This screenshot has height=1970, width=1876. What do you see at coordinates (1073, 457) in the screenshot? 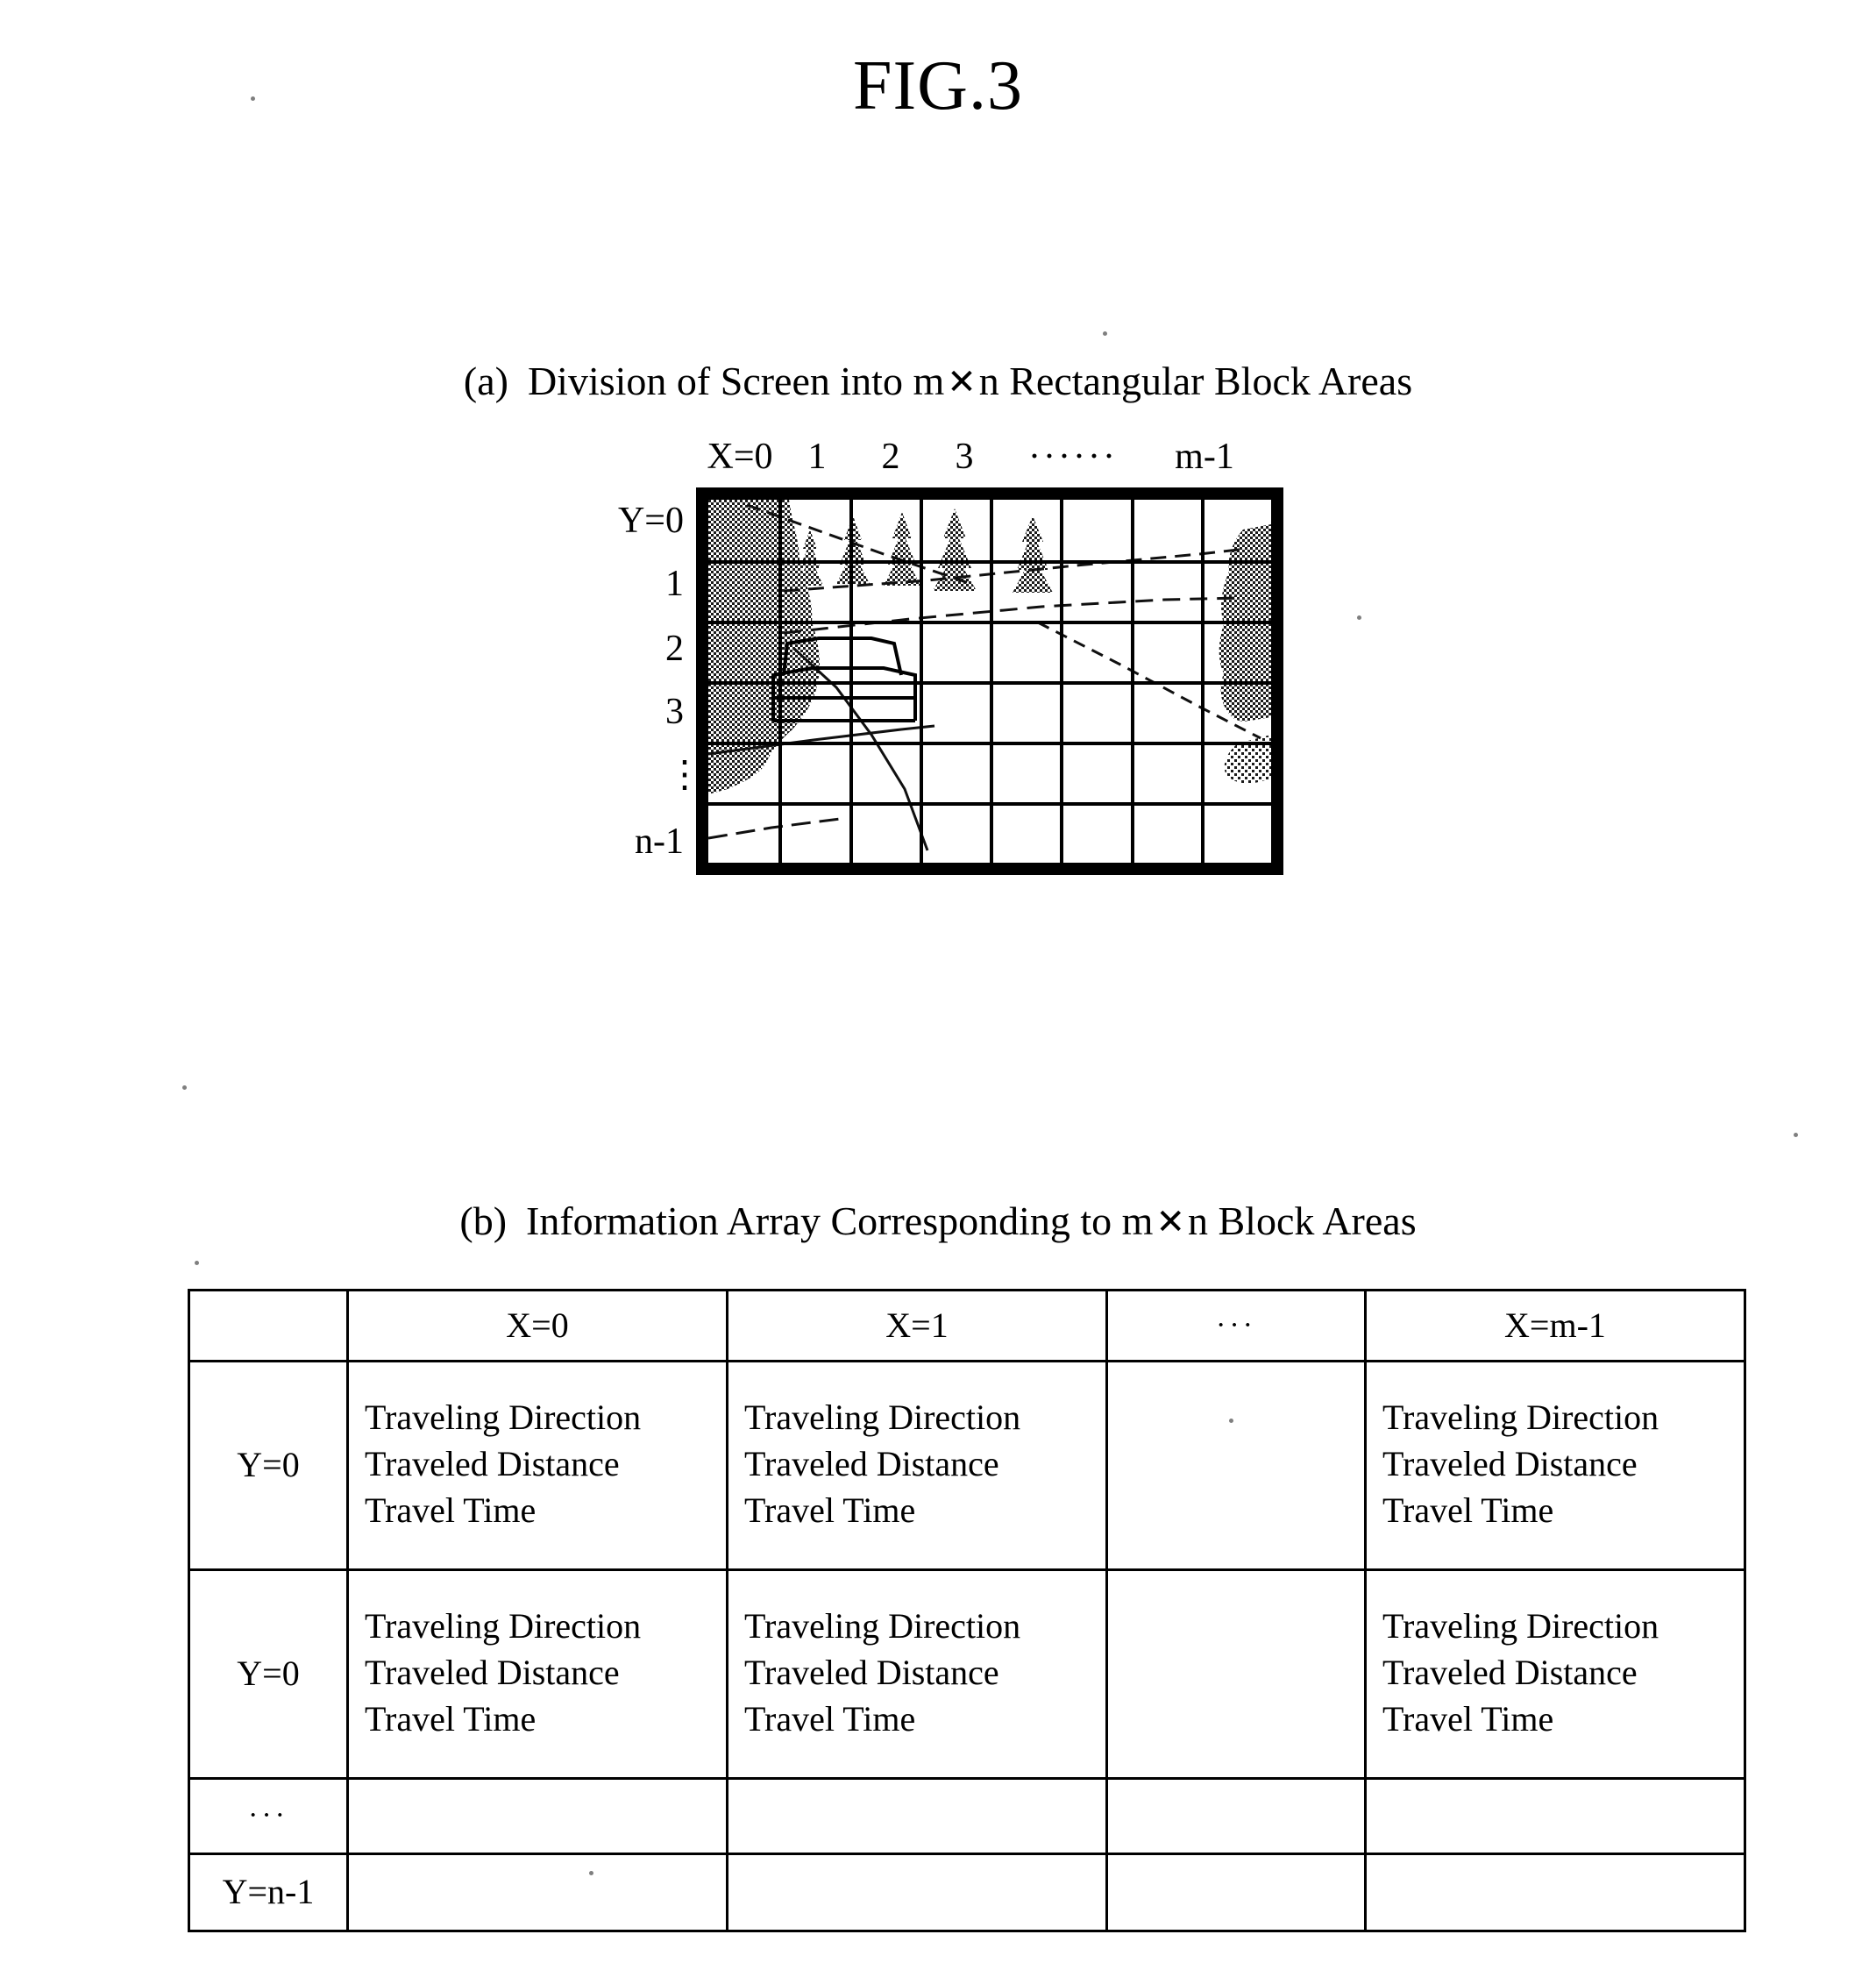
I see `column-label-ellipsis: ······` at bounding box center [1073, 457].